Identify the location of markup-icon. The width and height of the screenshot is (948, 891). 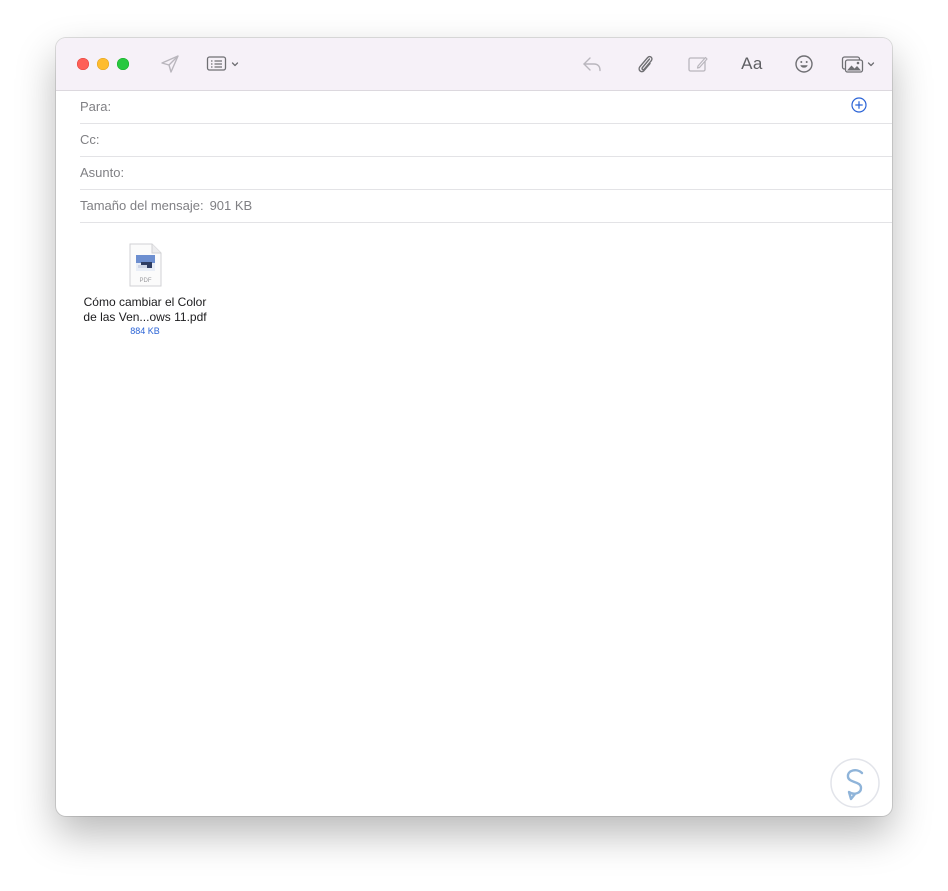
(698, 64).